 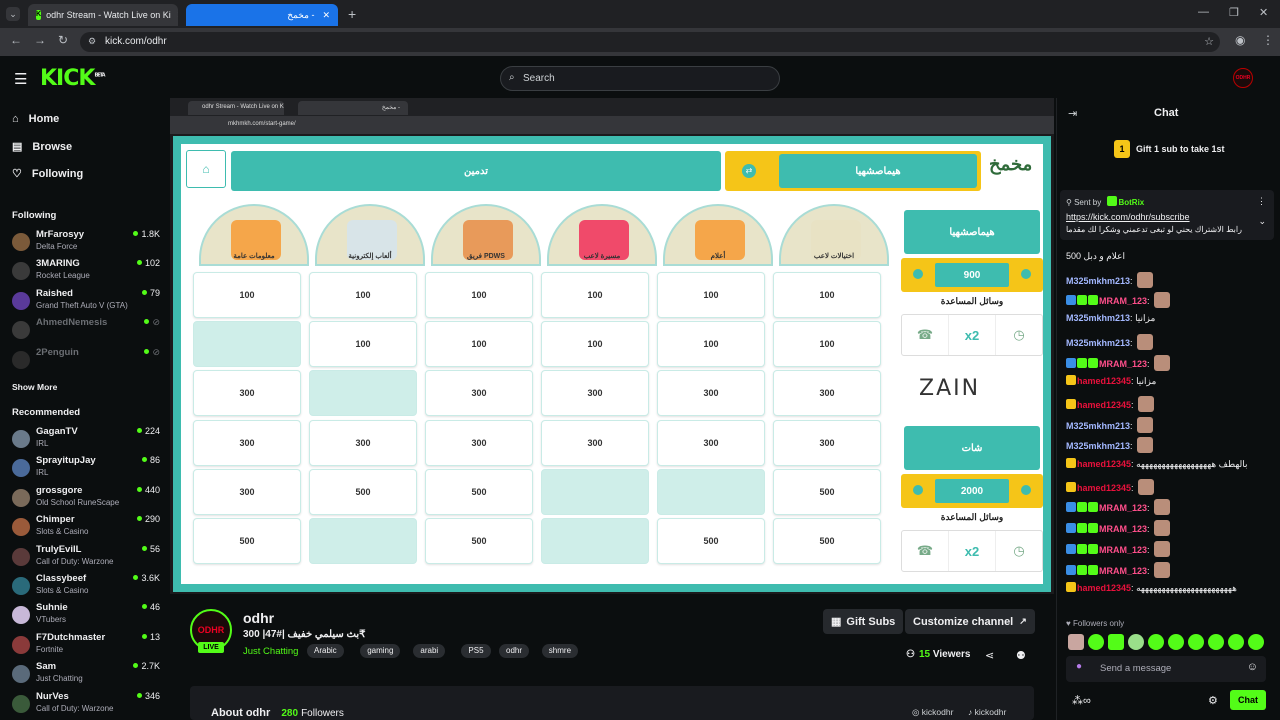 What do you see at coordinates (1240, 40) in the screenshot?
I see `profile-icon: ◉` at bounding box center [1240, 40].